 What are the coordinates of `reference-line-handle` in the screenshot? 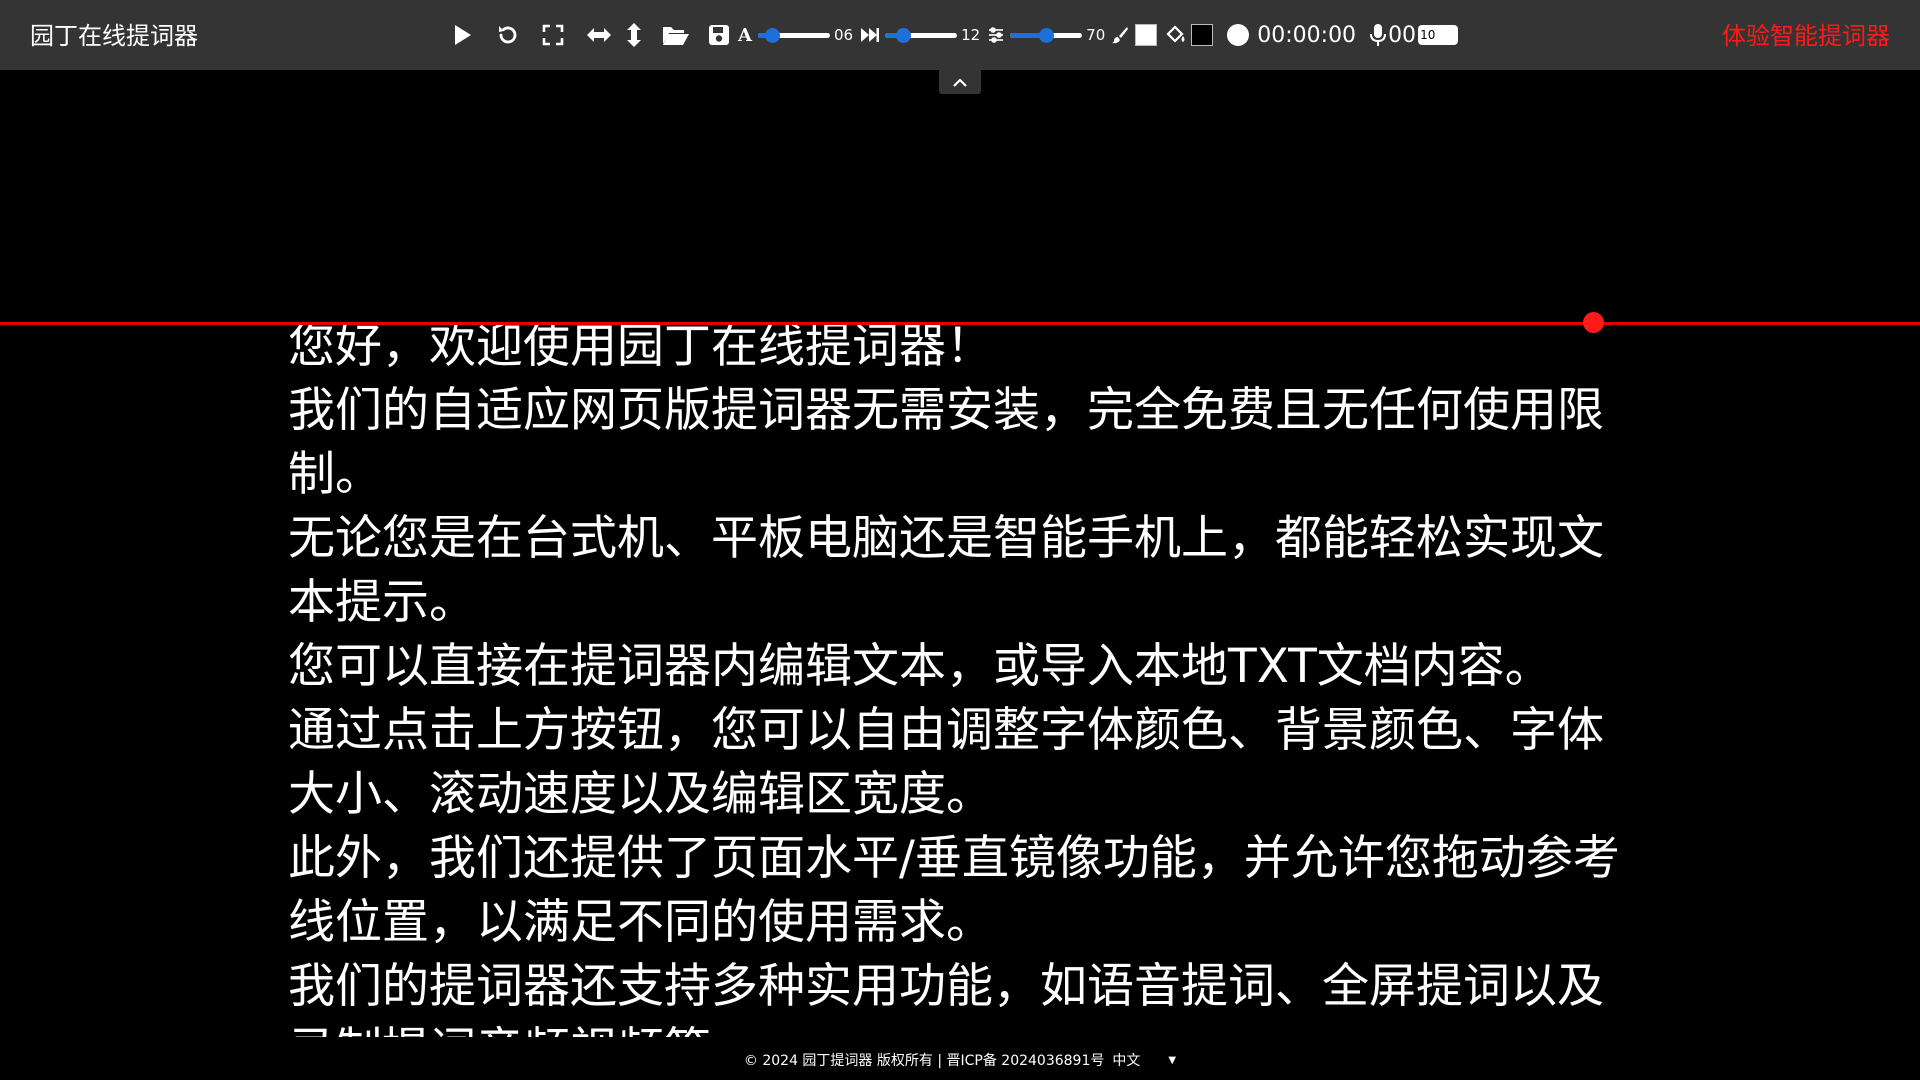 It's located at (1593, 322).